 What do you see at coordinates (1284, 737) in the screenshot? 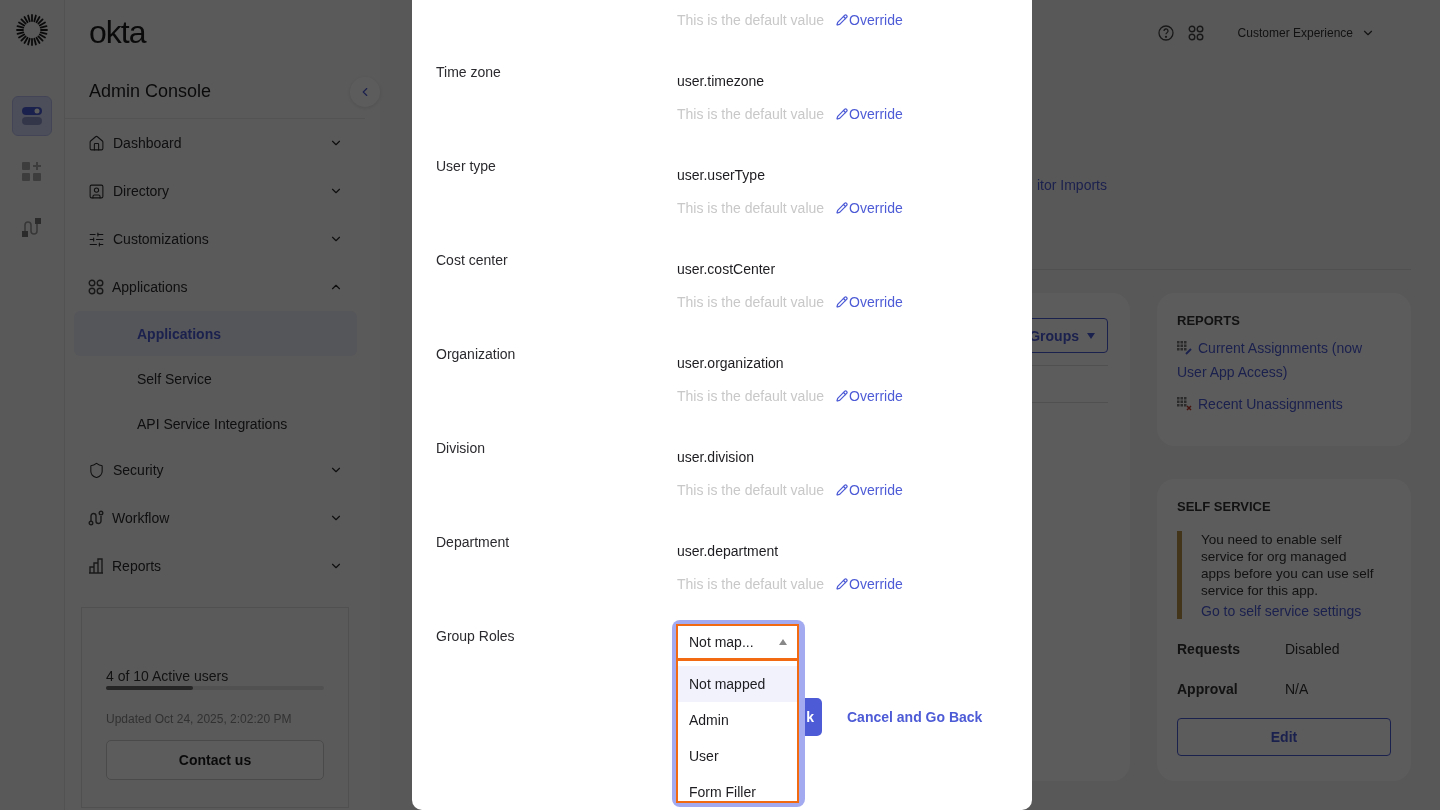
I see `edit-button: Edit` at bounding box center [1284, 737].